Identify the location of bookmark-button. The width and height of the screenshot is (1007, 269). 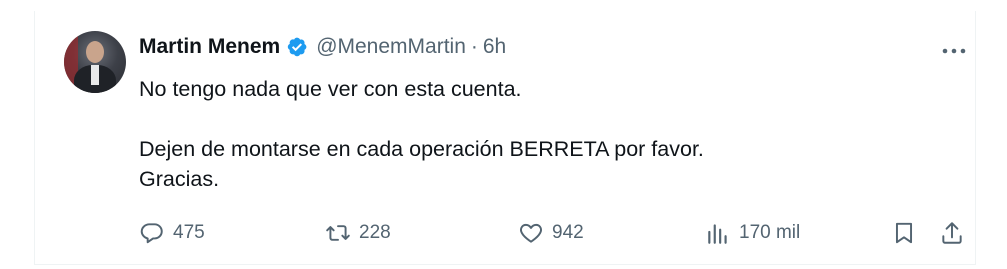
(904, 233).